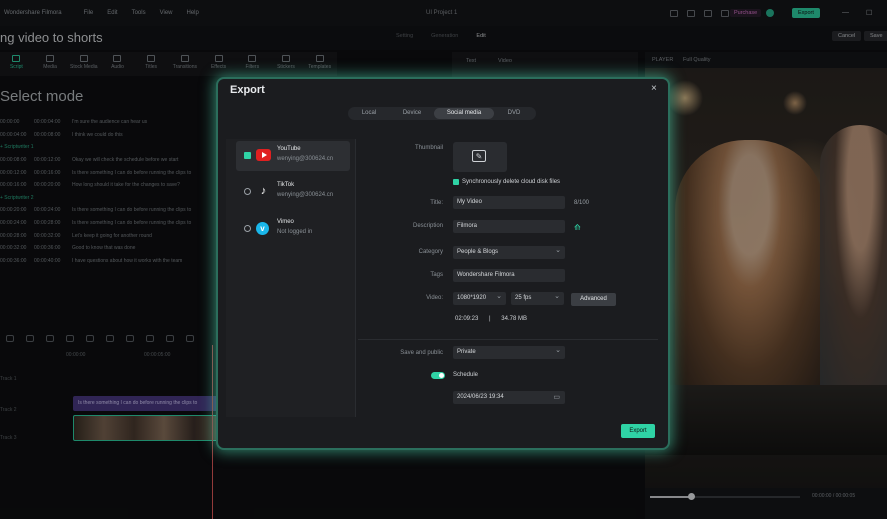 Image resolution: width=887 pixels, height=519 pixels. What do you see at coordinates (436, 275) in the screenshot?
I see `tags-label: Tags` at bounding box center [436, 275].